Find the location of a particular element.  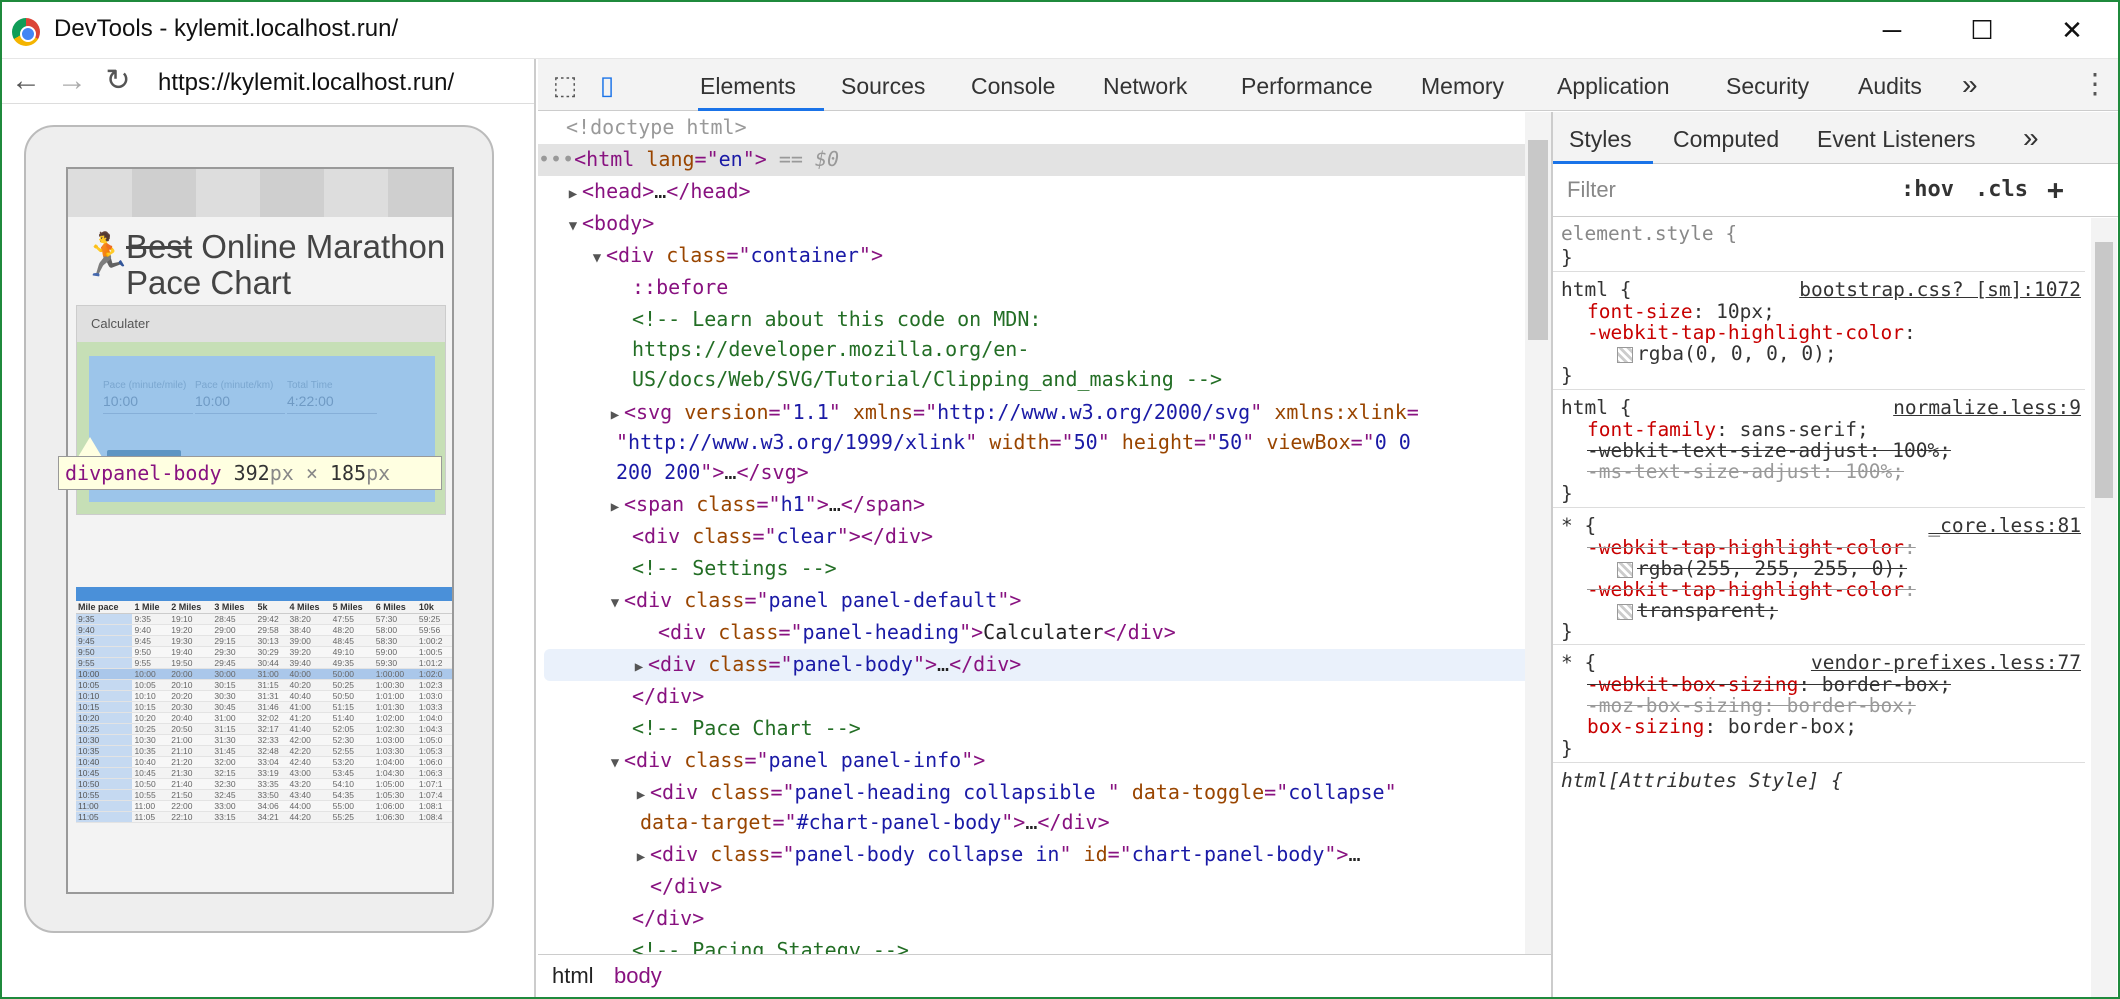

cls-toggle: .cls is located at coordinates (2001, 189).